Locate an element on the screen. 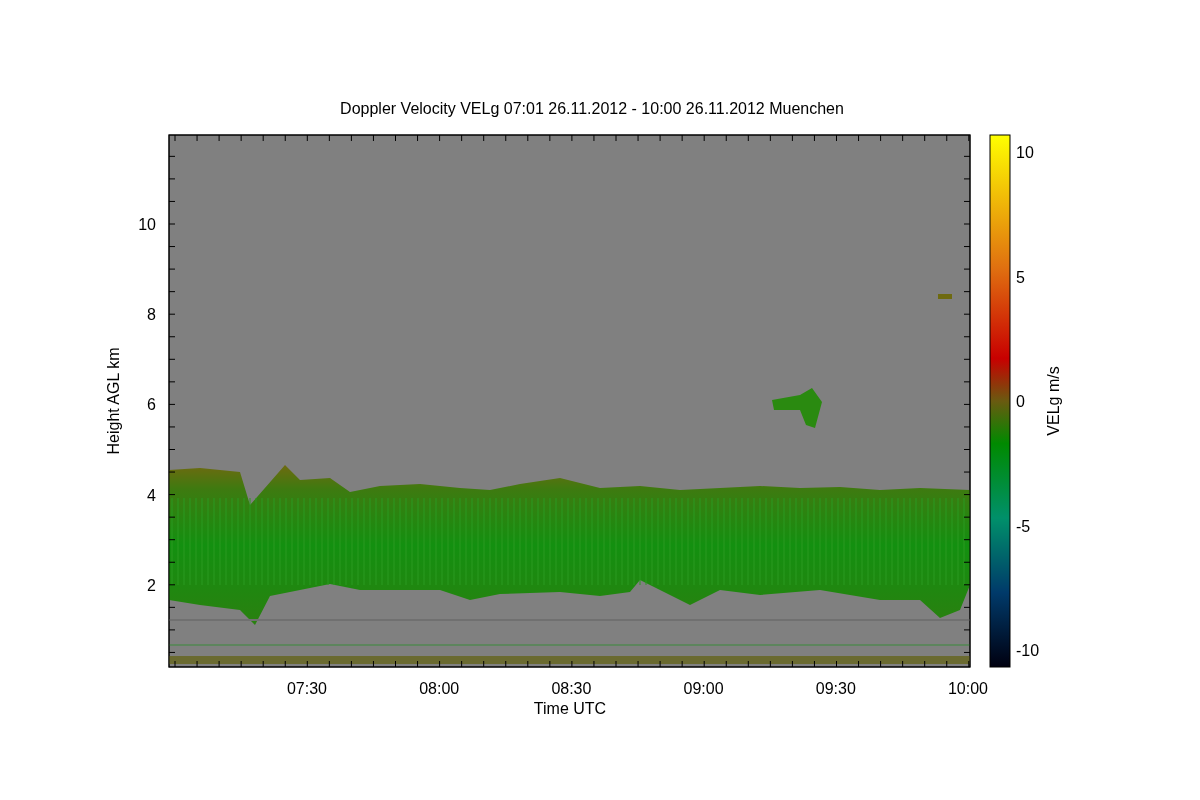  x-tick-label: 07:30 is located at coordinates (307, 688).